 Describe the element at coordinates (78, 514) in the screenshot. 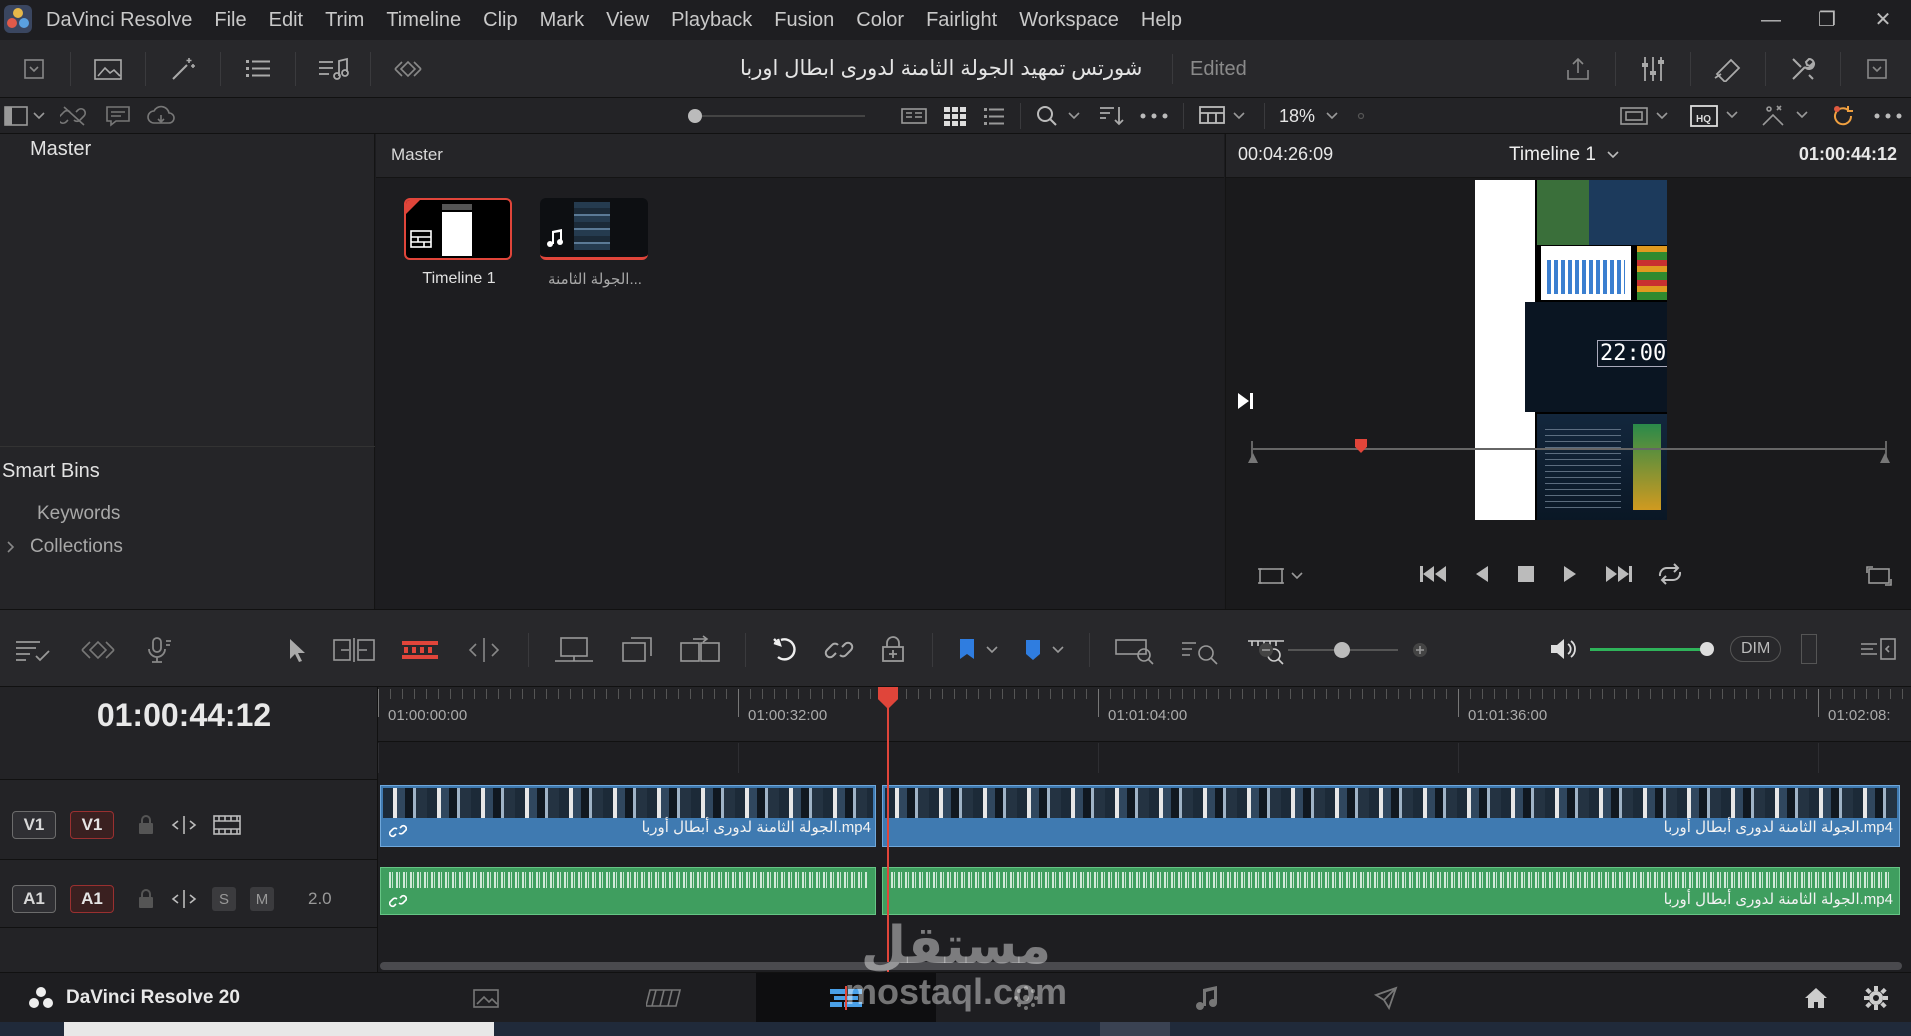

I see `smart-bin-keywords: Keywords` at that location.